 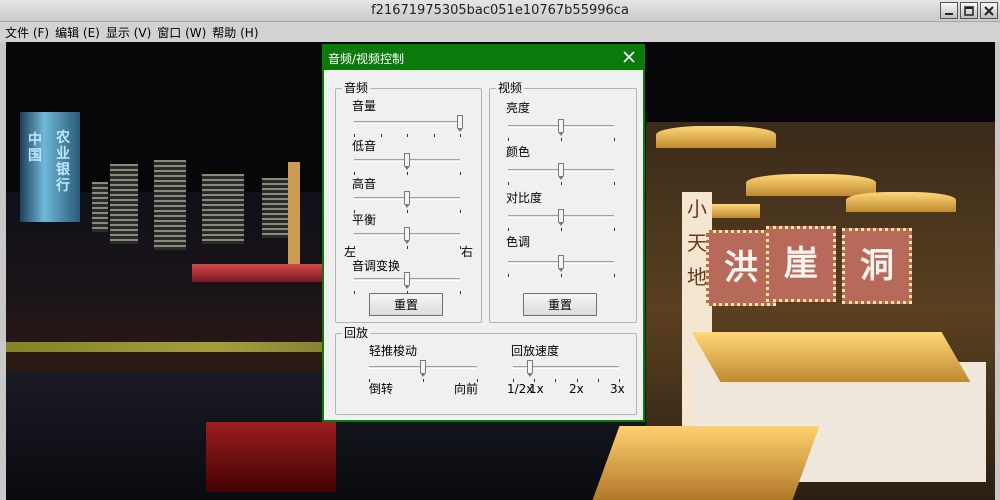 What do you see at coordinates (262, 273) in the screenshot?
I see `red-bridge` at bounding box center [262, 273].